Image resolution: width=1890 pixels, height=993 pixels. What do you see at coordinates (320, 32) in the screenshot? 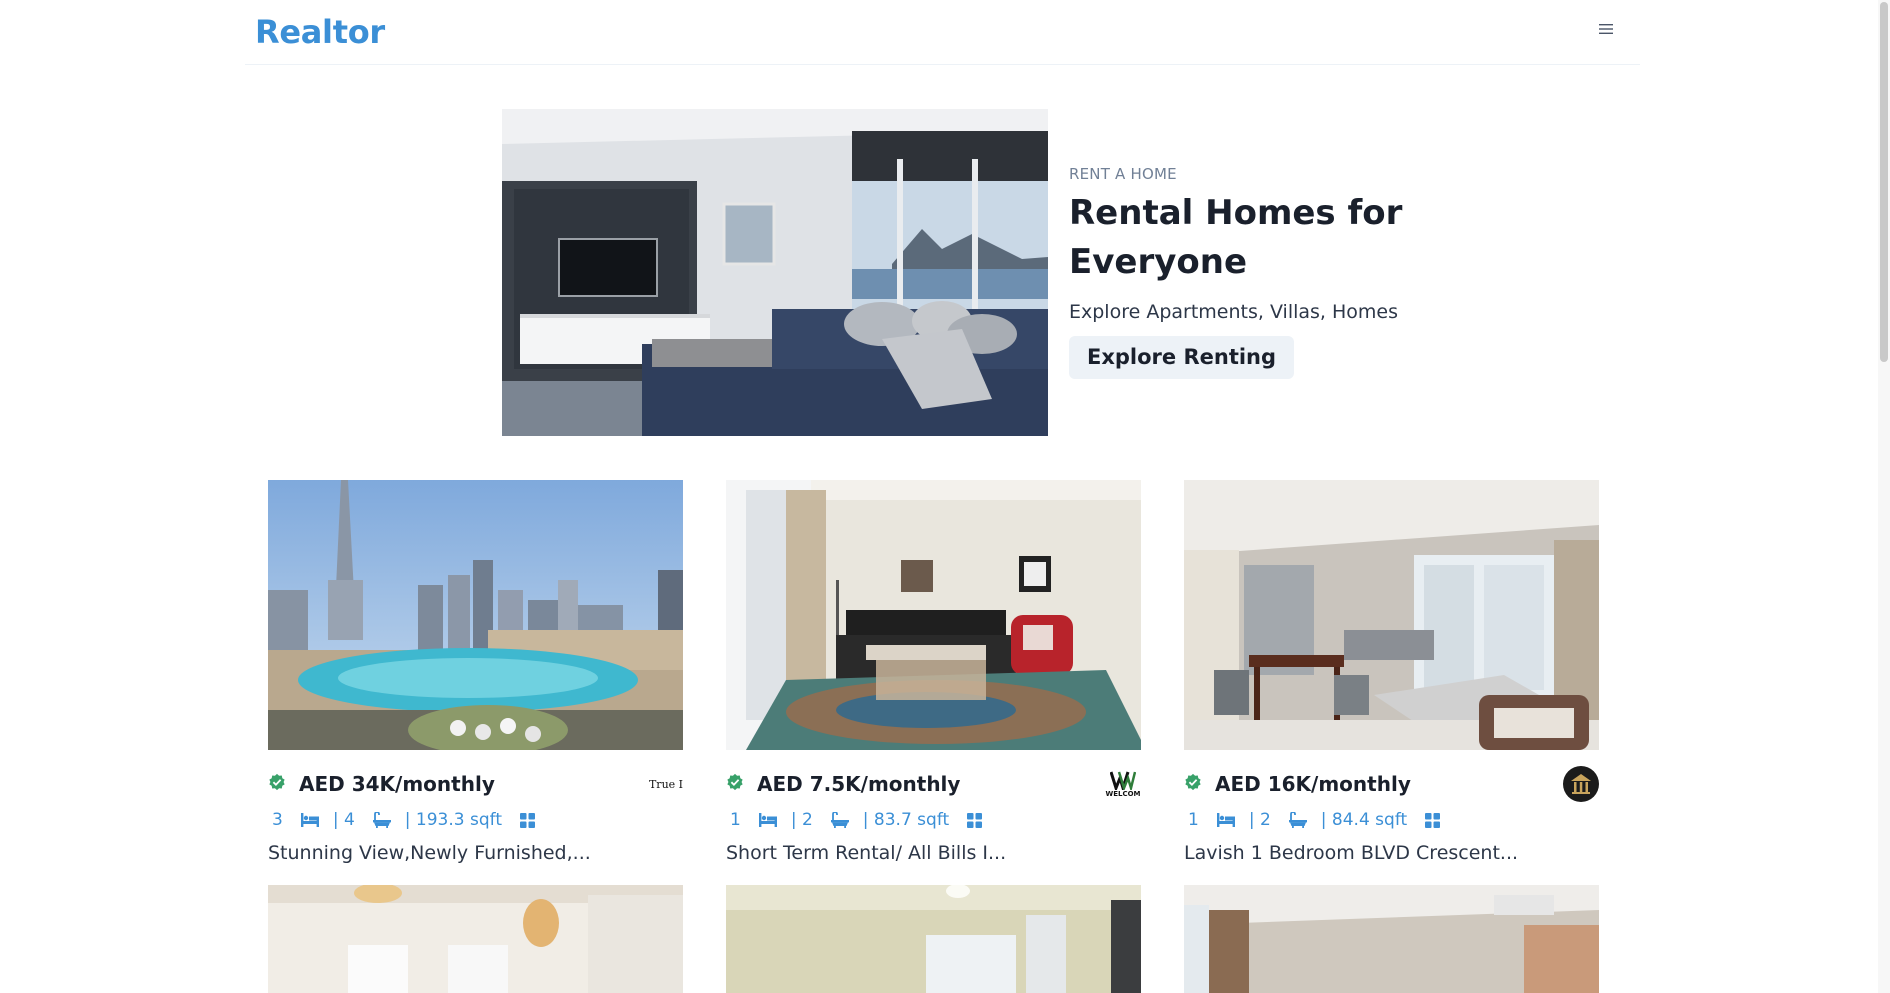
I see `brand-logo: Realtor` at bounding box center [320, 32].